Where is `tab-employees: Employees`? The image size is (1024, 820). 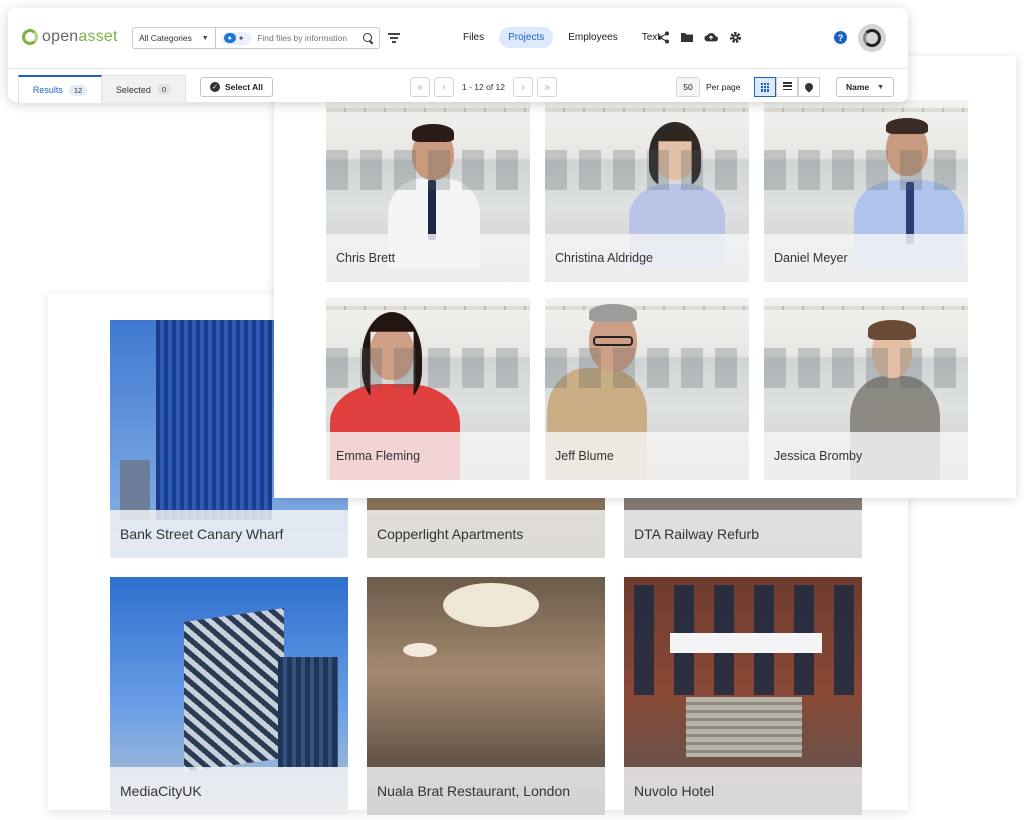 tab-employees: Employees is located at coordinates (592, 37).